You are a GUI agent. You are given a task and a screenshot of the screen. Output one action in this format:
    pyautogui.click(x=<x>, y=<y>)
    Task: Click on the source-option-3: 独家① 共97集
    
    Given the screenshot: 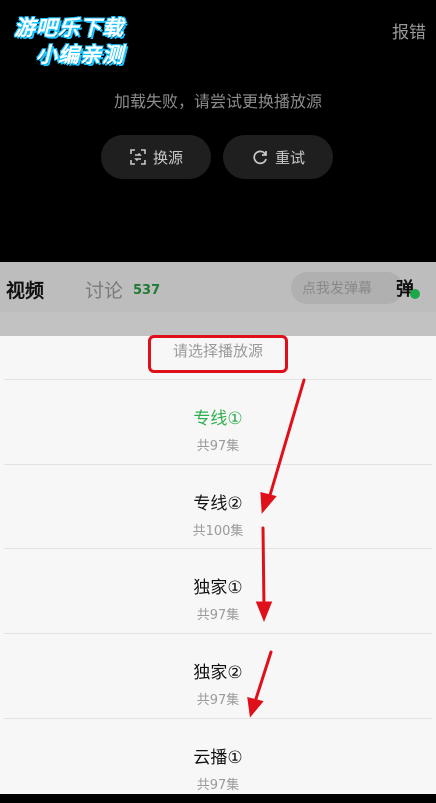 What is the action you would take?
    pyautogui.click(x=218, y=591)
    